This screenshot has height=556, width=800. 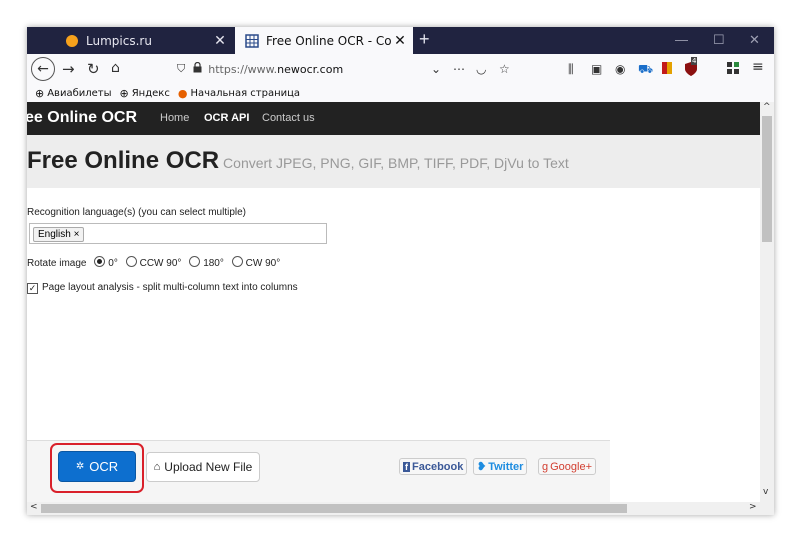 I want to click on nav-home: Home, so click(x=174, y=118).